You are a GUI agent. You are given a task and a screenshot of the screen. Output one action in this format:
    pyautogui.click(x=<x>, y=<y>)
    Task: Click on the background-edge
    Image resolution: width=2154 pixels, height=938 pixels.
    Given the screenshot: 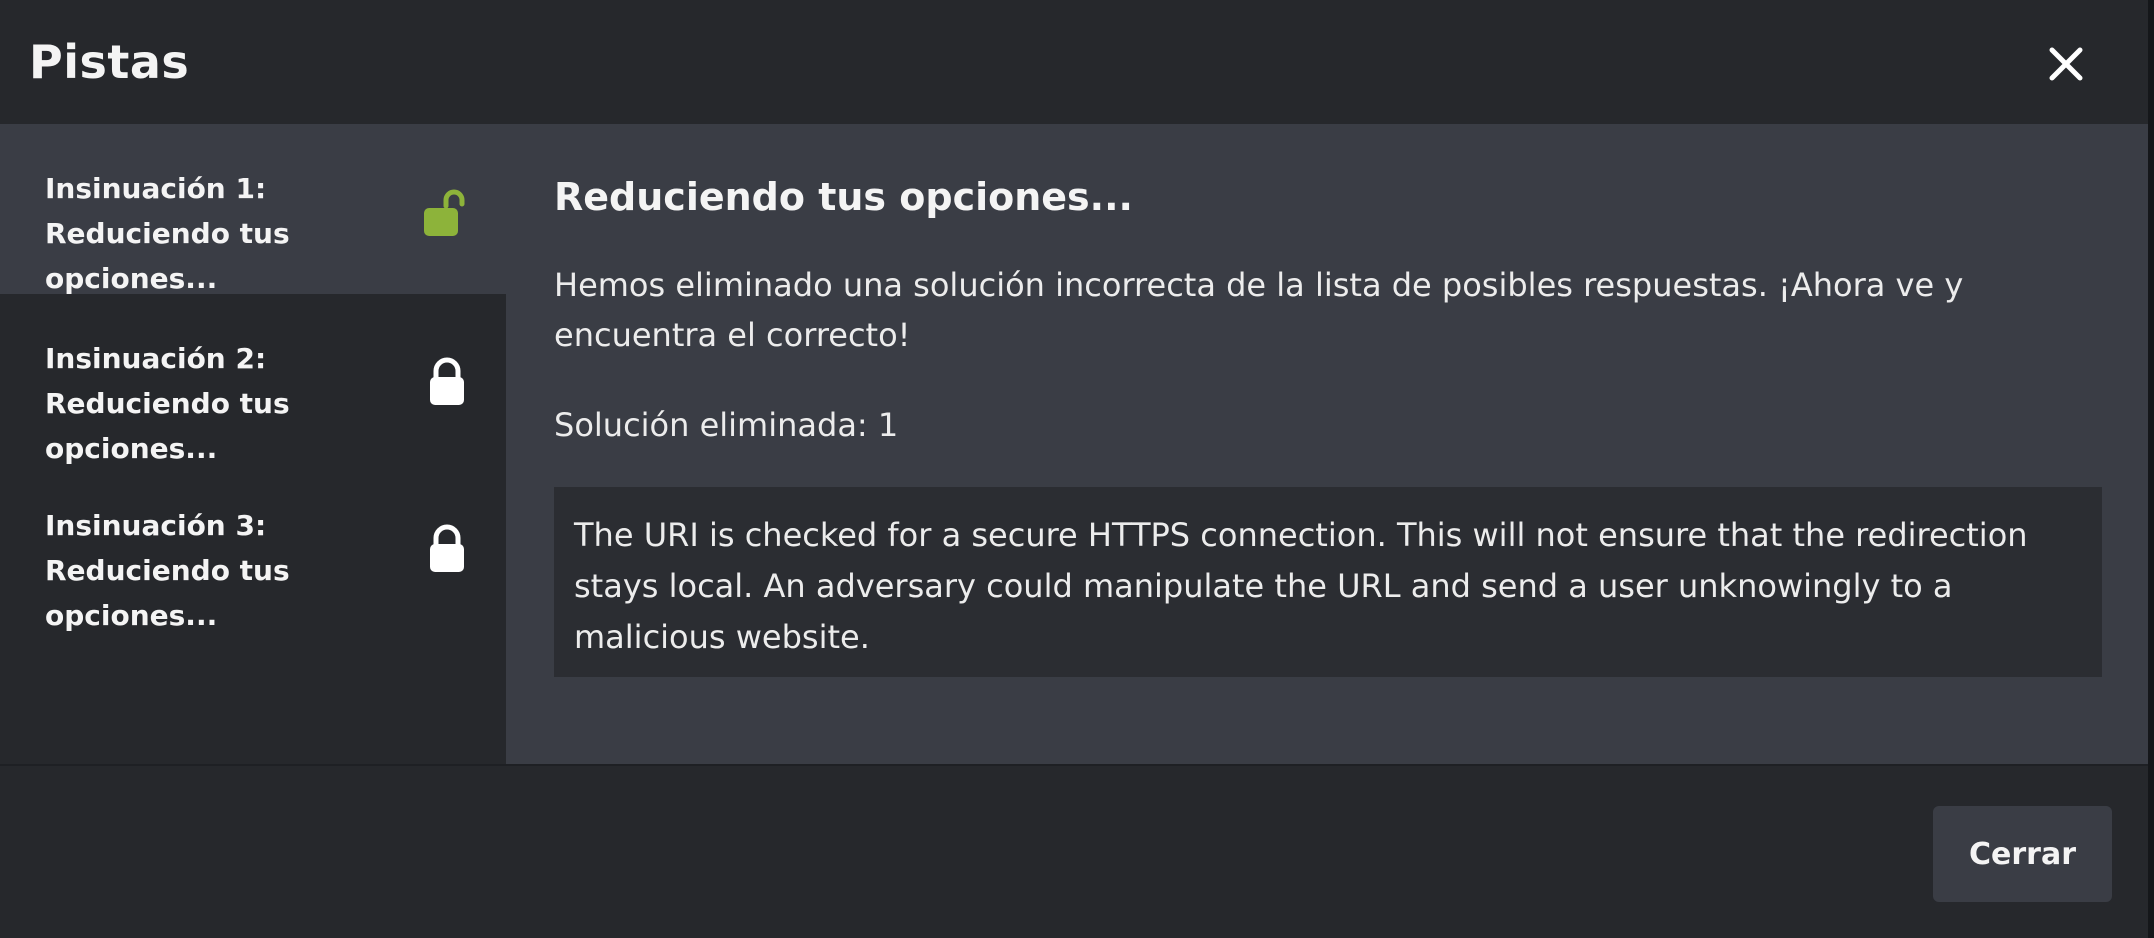 What is the action you would take?
    pyautogui.click(x=2151, y=469)
    